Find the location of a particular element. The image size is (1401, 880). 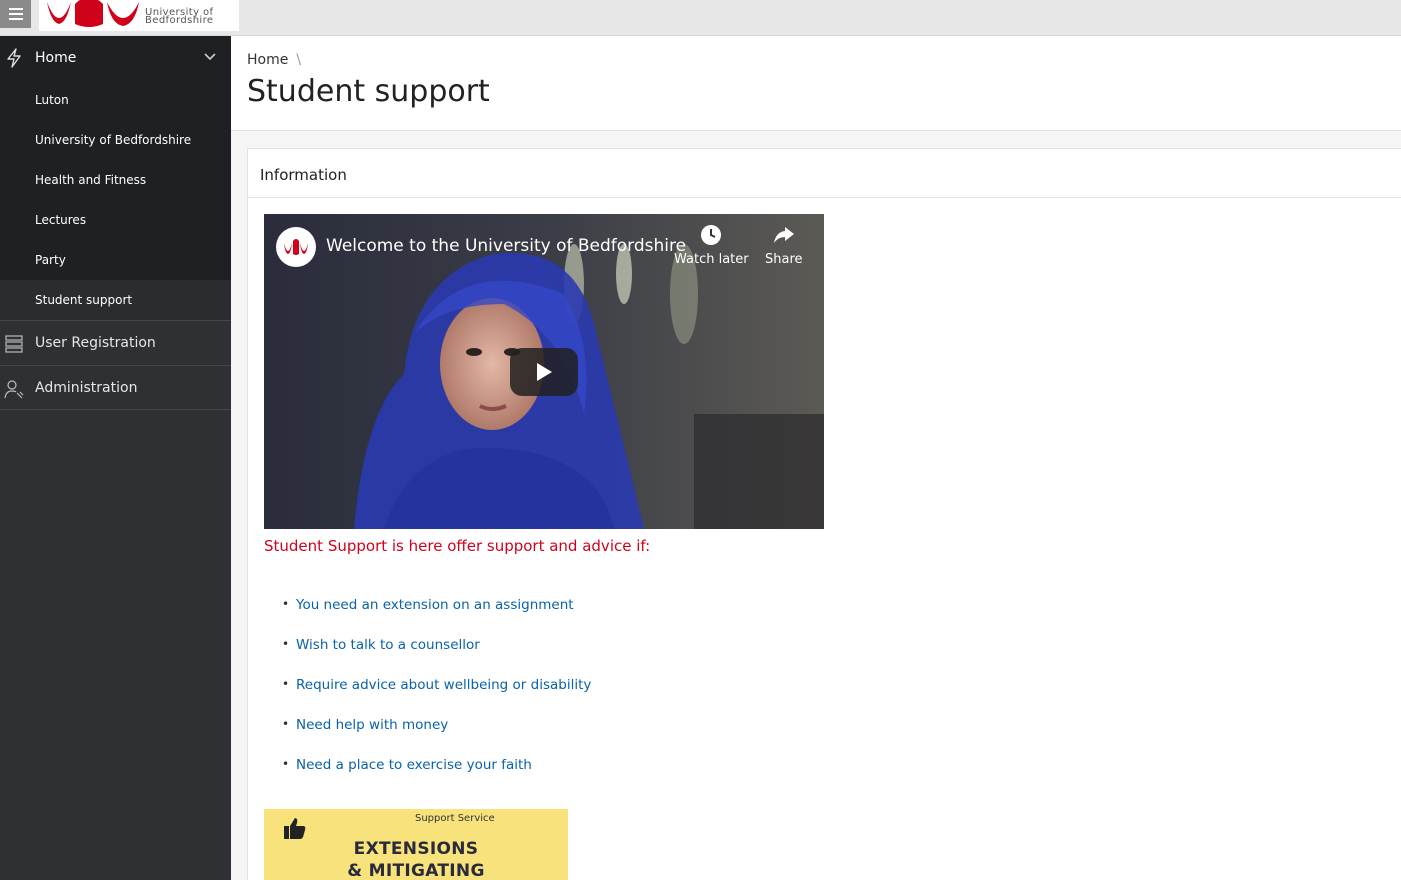

sidebar-item-label: User Registration is located at coordinates (95, 343).